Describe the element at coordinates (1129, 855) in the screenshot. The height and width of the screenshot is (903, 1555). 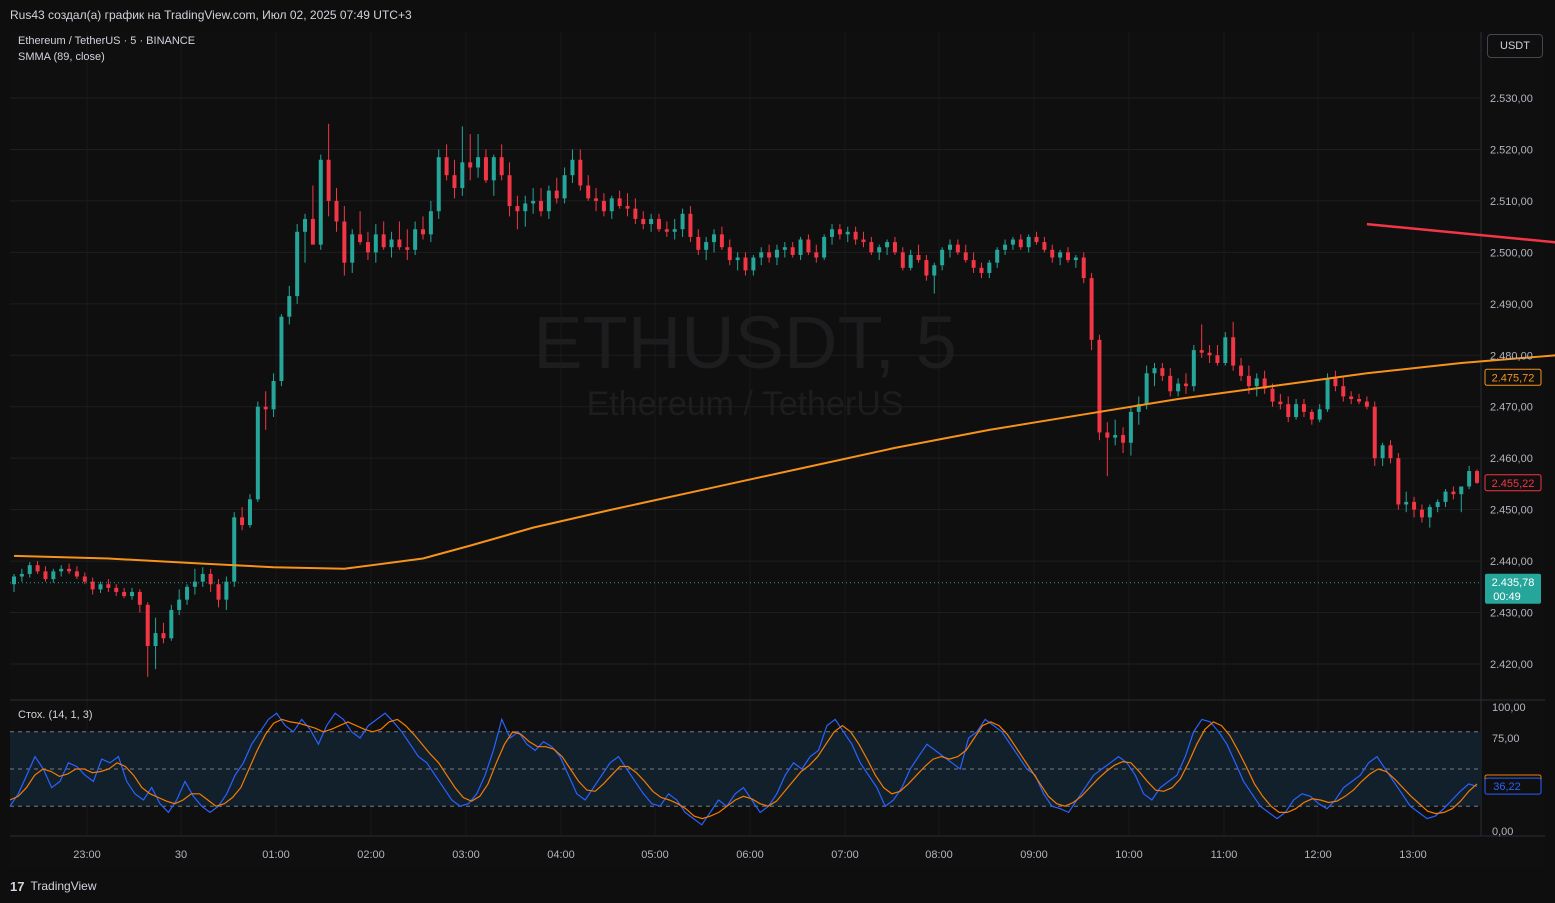
I see `time-tick-label: 10:00` at that location.